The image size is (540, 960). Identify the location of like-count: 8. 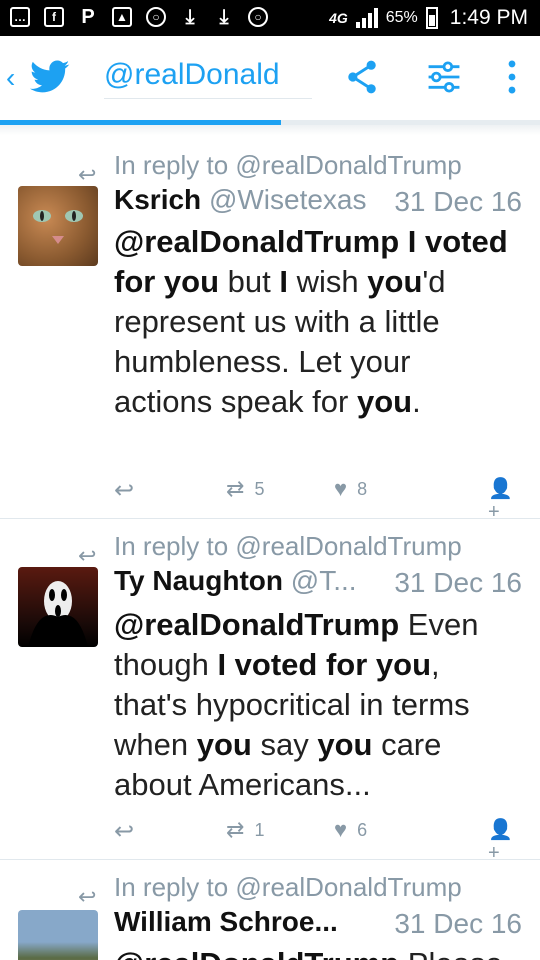
(362, 488).